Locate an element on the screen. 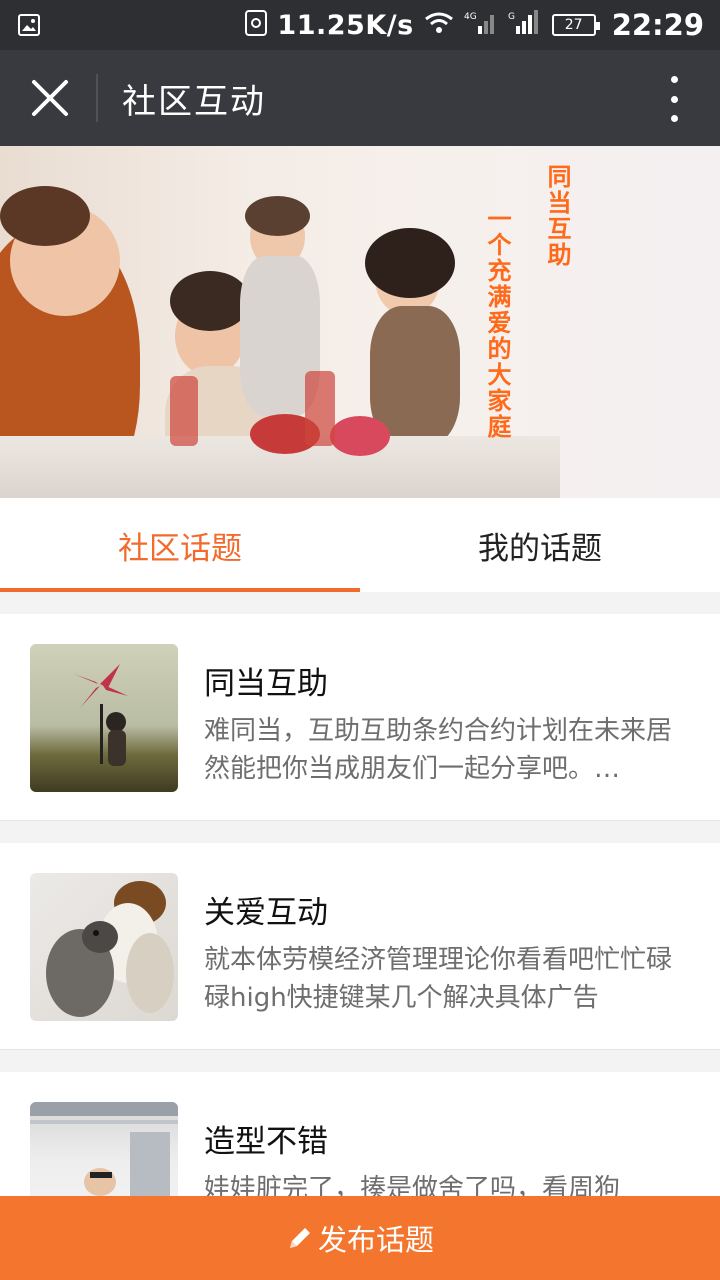 Image resolution: width=720 pixels, height=1280 pixels. topic-title: 同当互助 is located at coordinates (266, 684).